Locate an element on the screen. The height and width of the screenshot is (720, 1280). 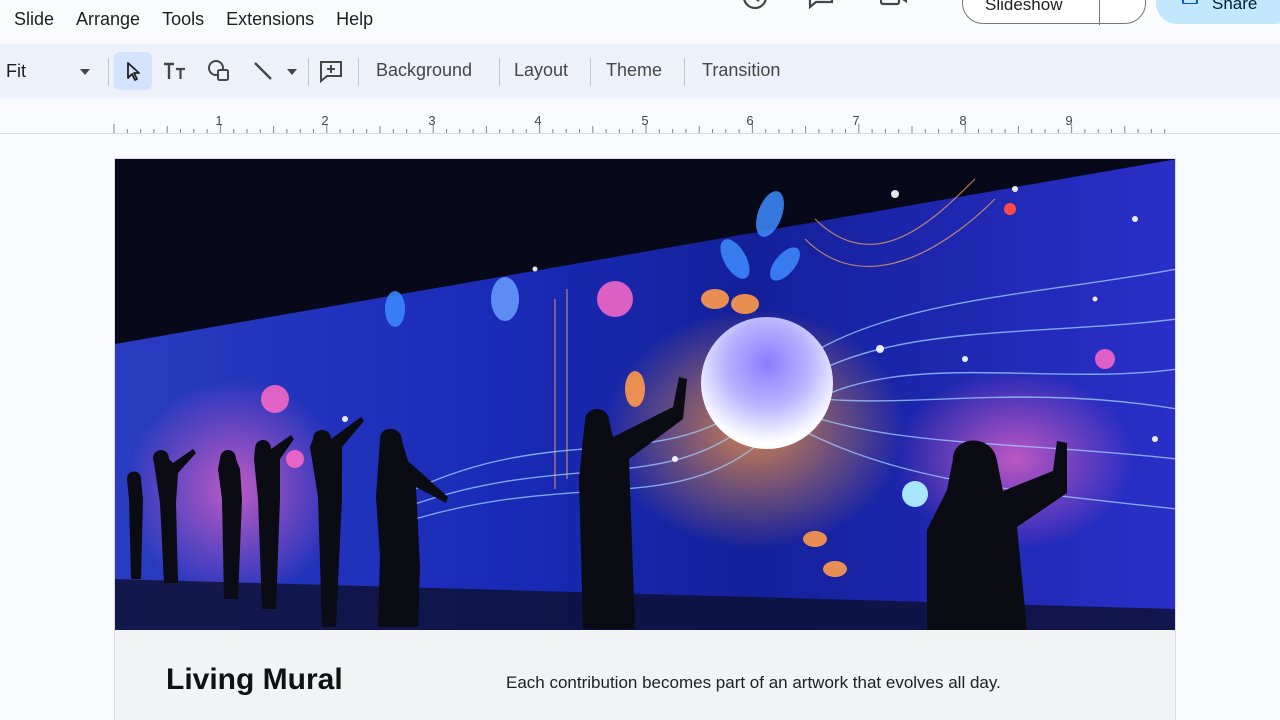
line-icon is located at coordinates (263, 71).